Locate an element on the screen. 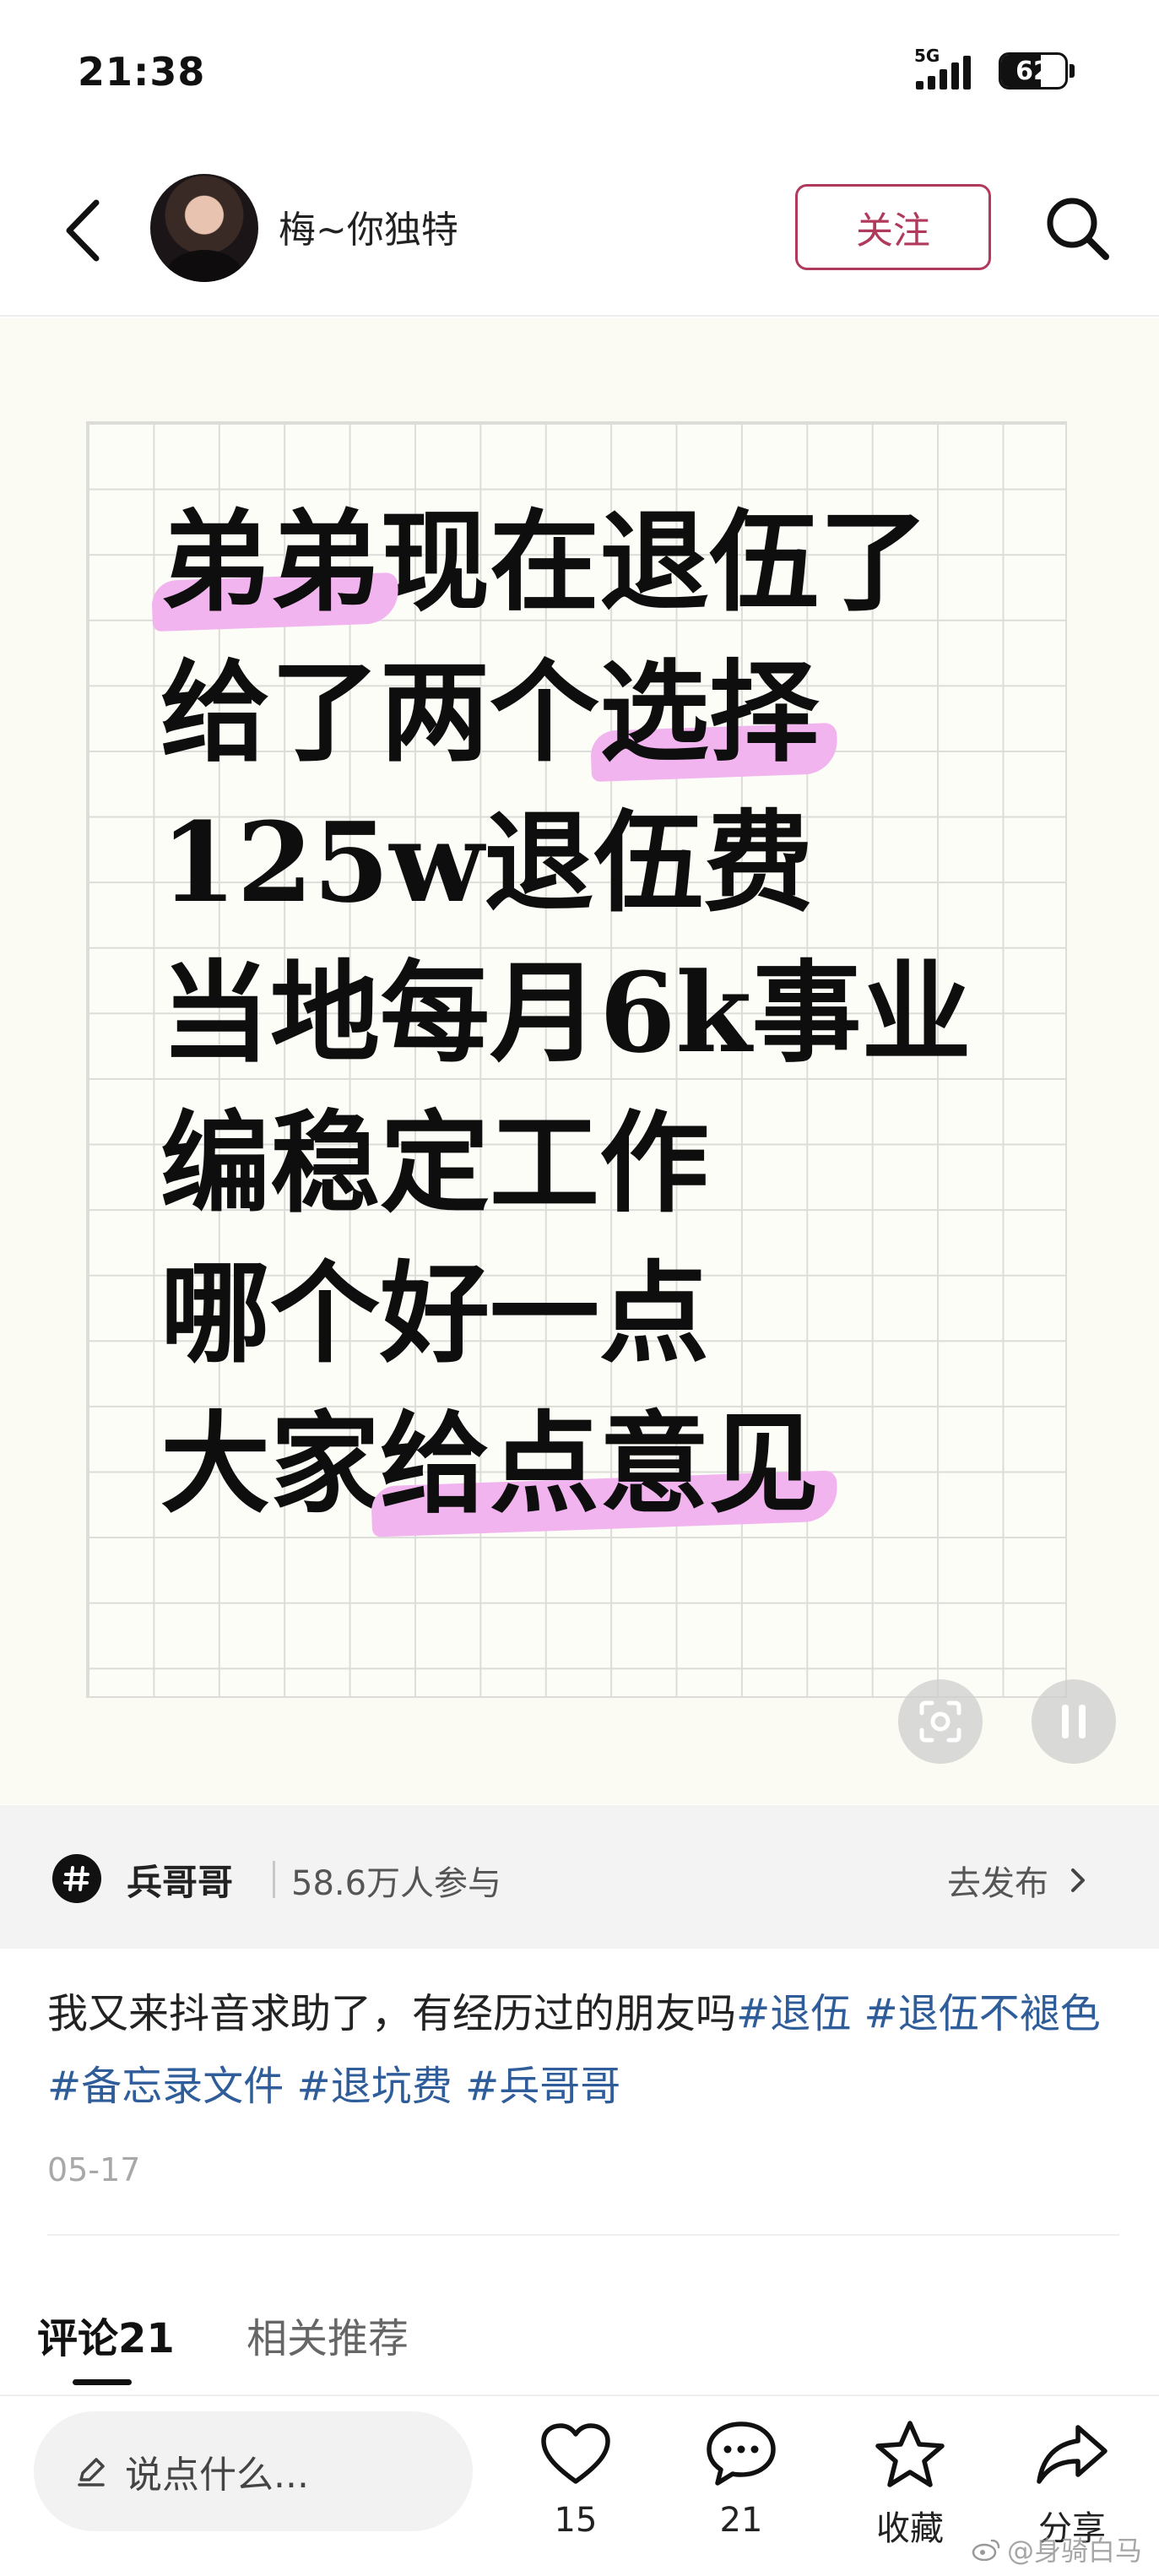 This screenshot has width=1159, height=2576. bottom-bar: 说点什么... 15 21 收藏 分享 @身骑白马 is located at coordinates (579, 2485).